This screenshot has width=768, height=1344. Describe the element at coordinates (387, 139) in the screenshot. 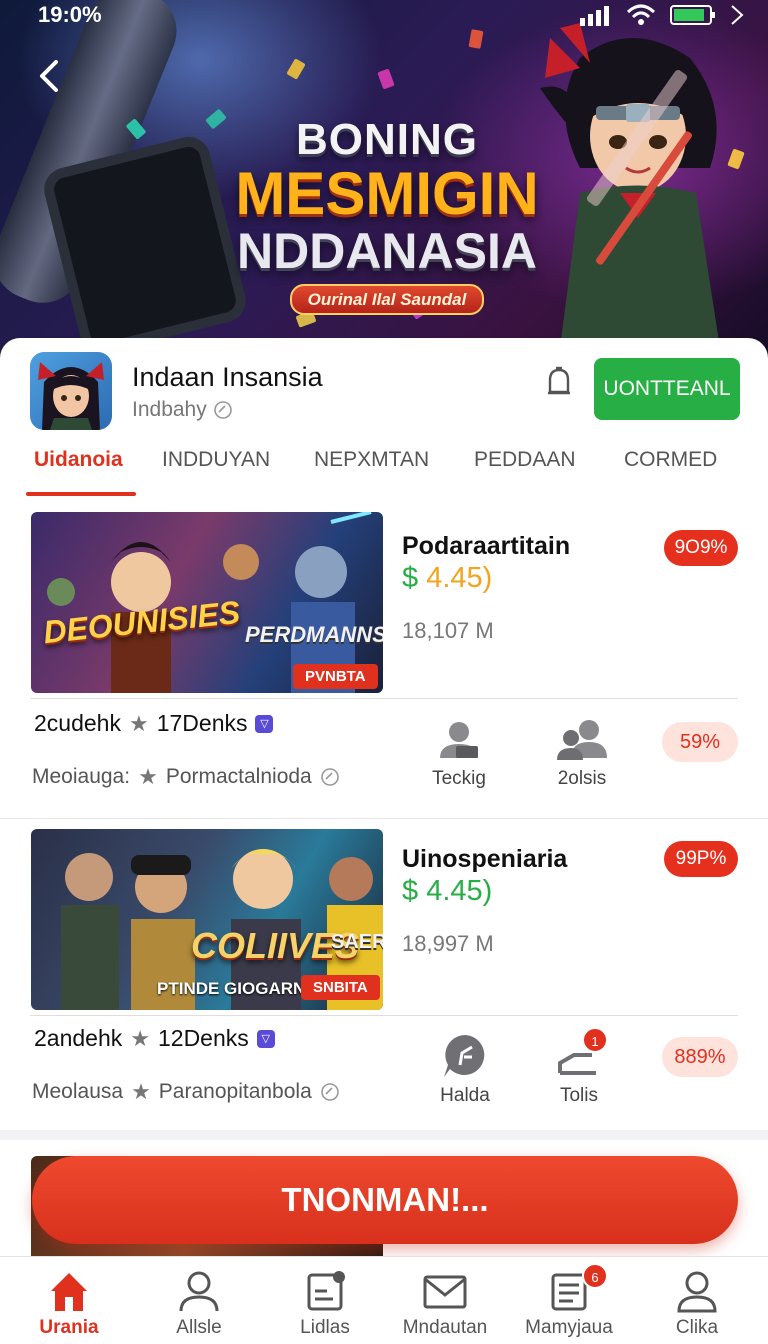

I see `hero-title-line1: BONING` at that location.